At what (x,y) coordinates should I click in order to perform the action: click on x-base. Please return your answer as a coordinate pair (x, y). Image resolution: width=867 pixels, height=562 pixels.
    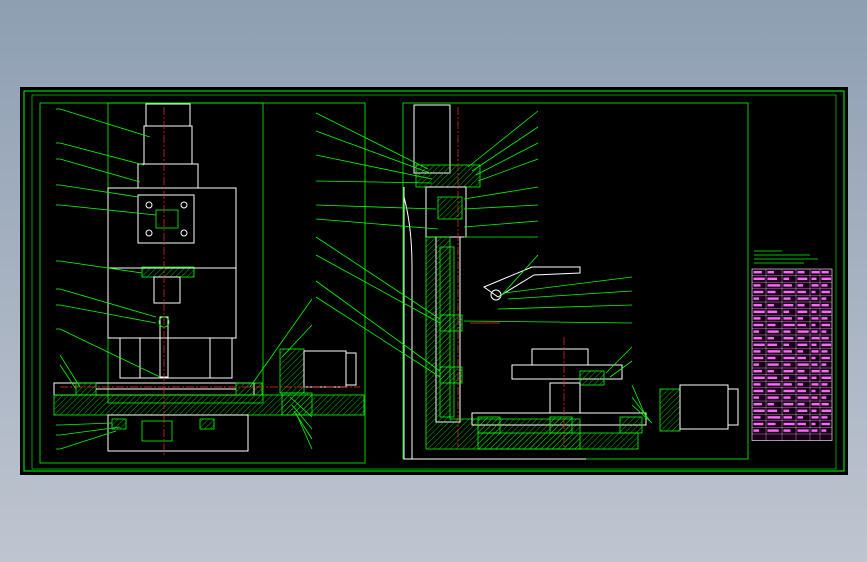
    Looking at the image, I should click on (209, 405).